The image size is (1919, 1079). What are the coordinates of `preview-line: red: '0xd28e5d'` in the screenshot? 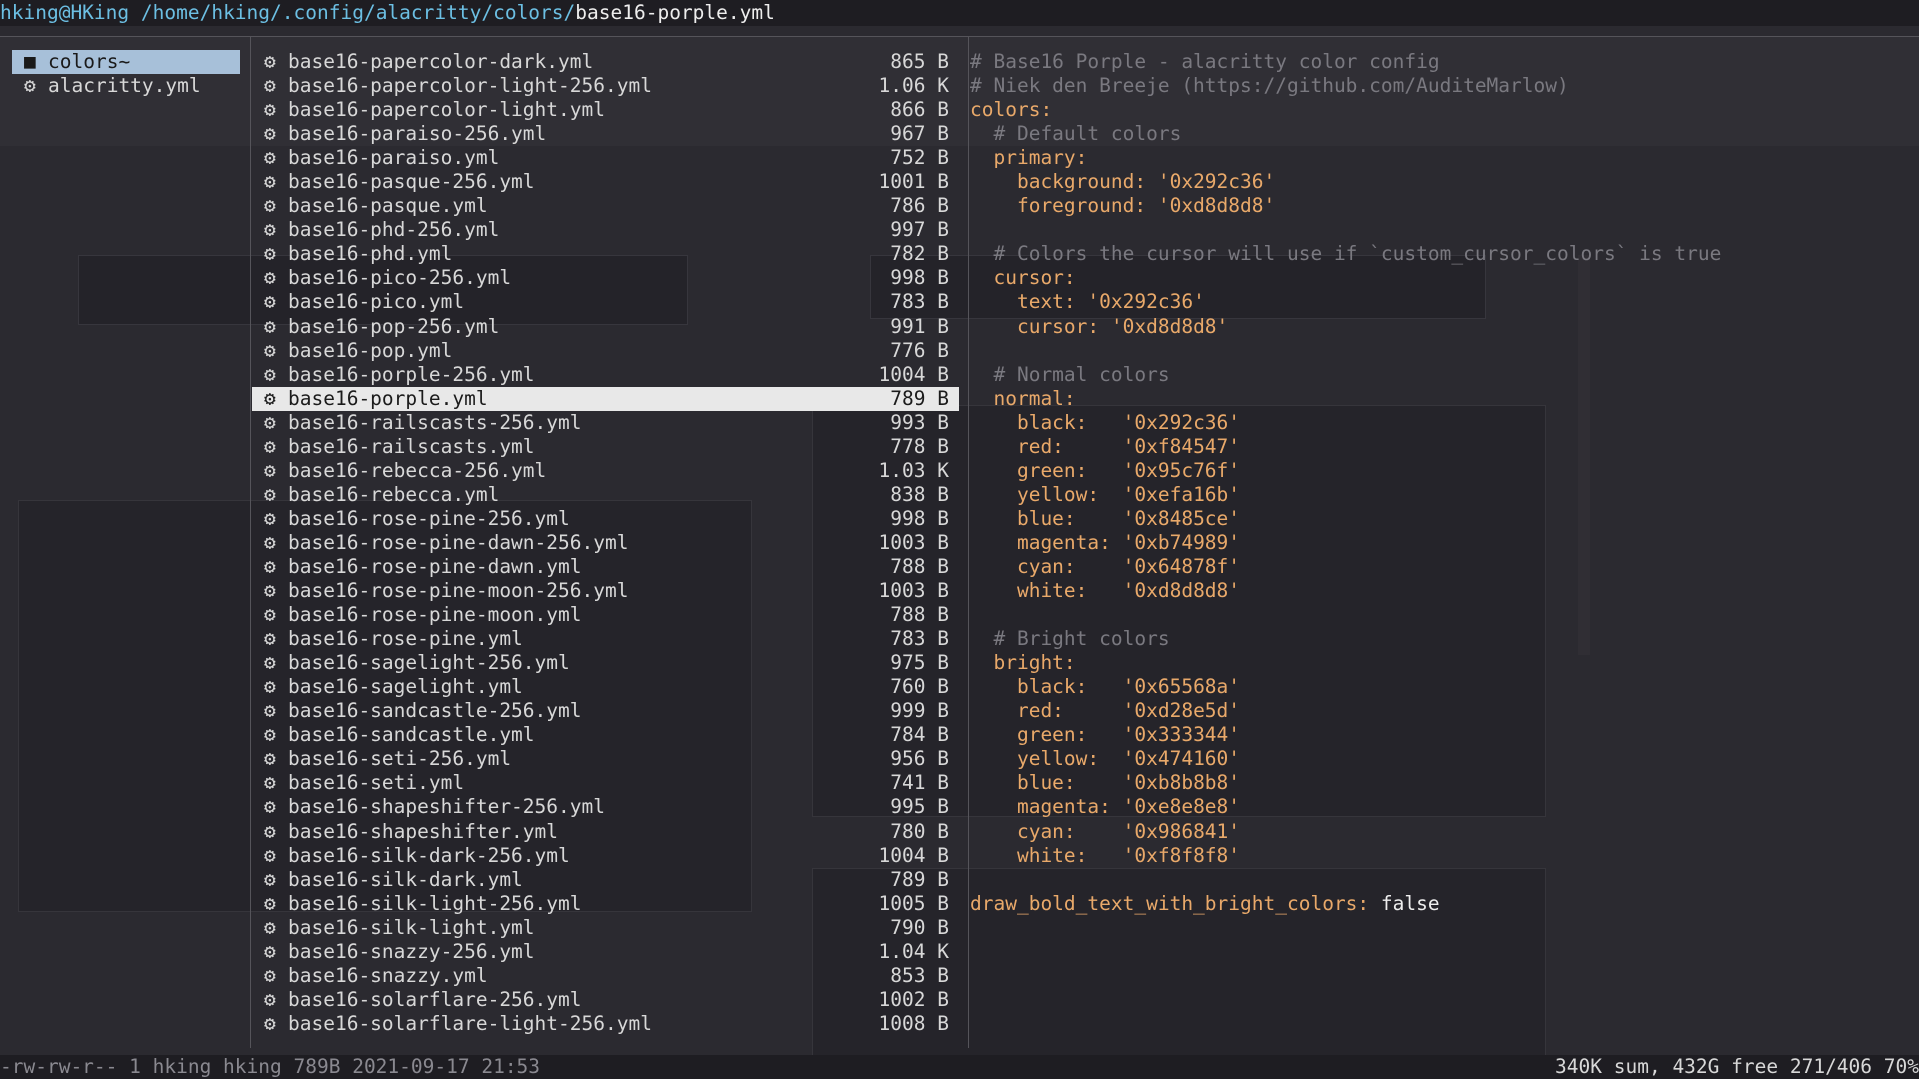 It's located at (1440, 711).